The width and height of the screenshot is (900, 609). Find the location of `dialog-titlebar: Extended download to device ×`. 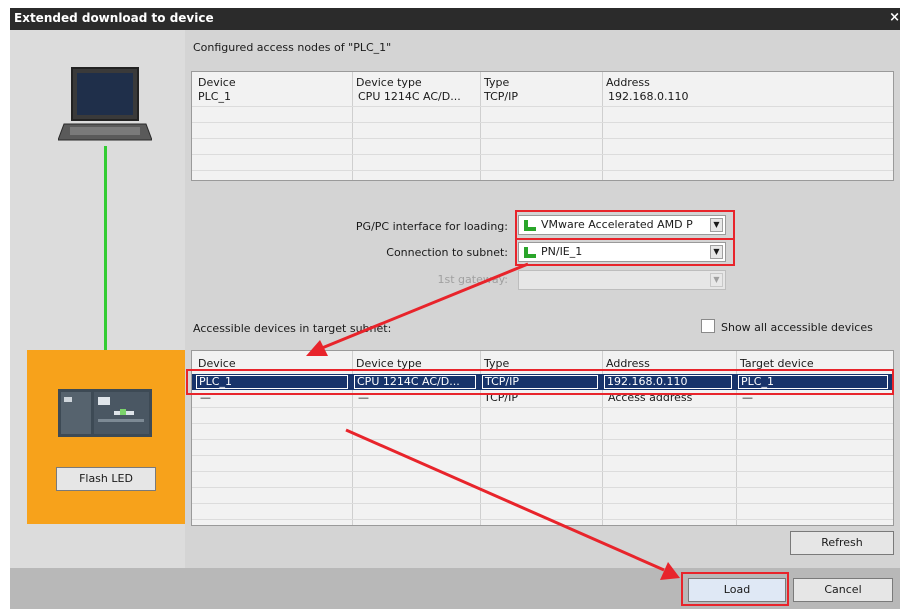

dialog-titlebar: Extended download to device × is located at coordinates (455, 19).